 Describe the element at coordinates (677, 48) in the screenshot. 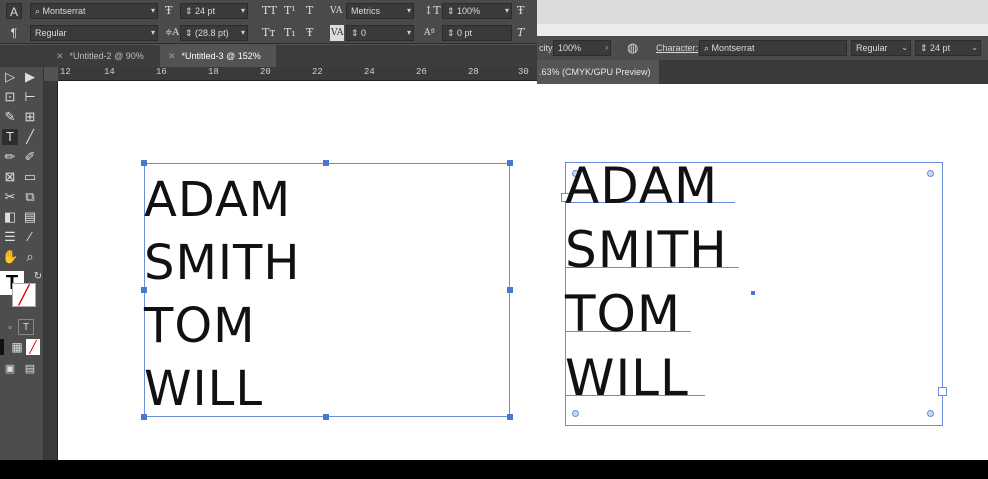

I see `character-label: Character:` at that location.